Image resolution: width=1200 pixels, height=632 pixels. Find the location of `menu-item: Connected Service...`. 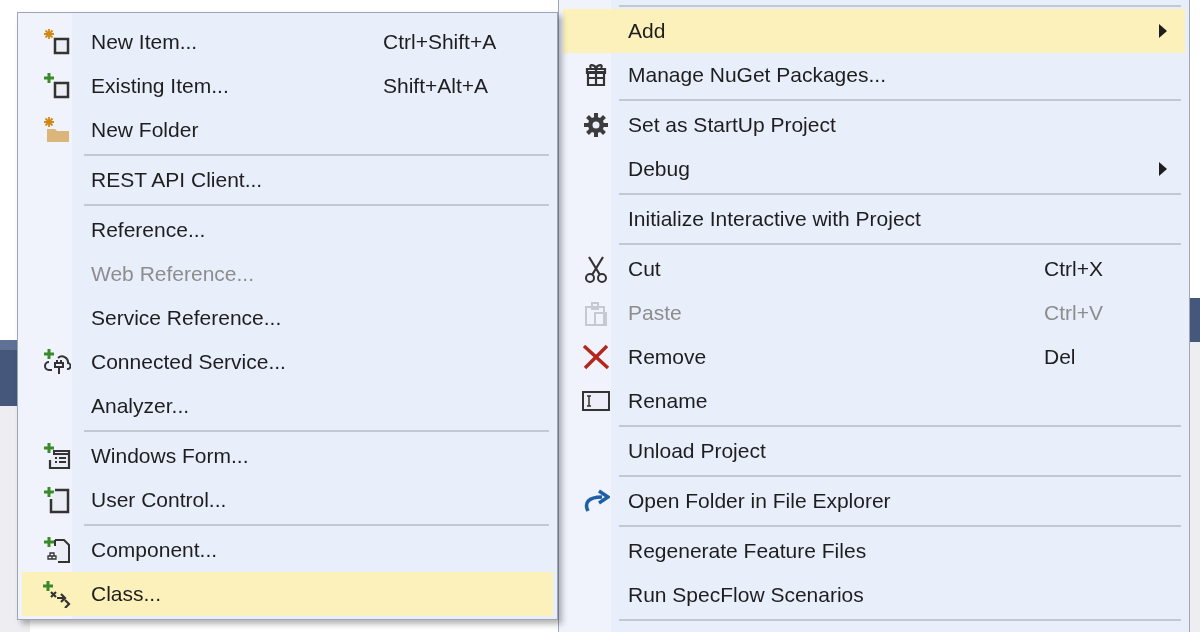

menu-item: Connected Service... is located at coordinates (287, 362).